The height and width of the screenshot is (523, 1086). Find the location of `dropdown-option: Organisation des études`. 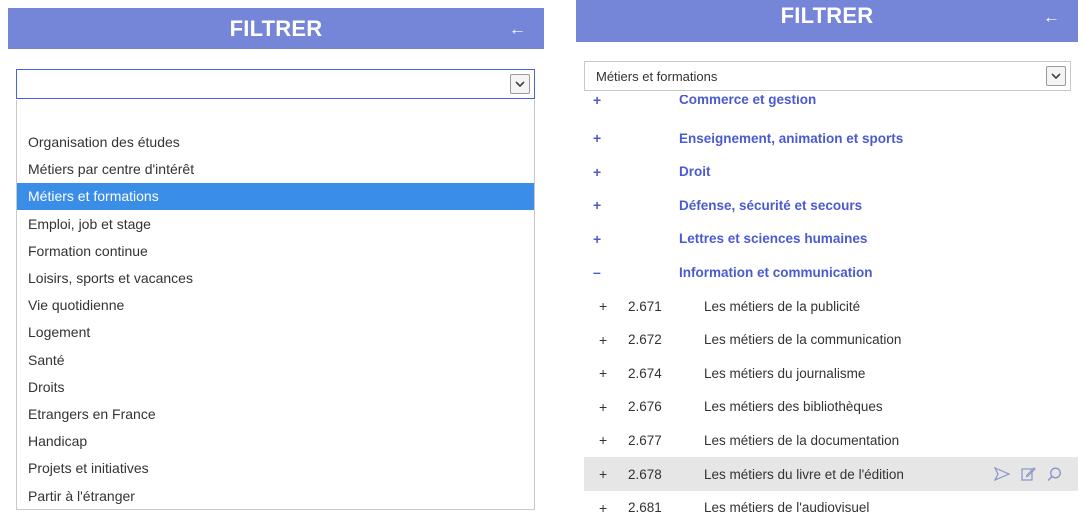

dropdown-option: Organisation des études is located at coordinates (275, 142).